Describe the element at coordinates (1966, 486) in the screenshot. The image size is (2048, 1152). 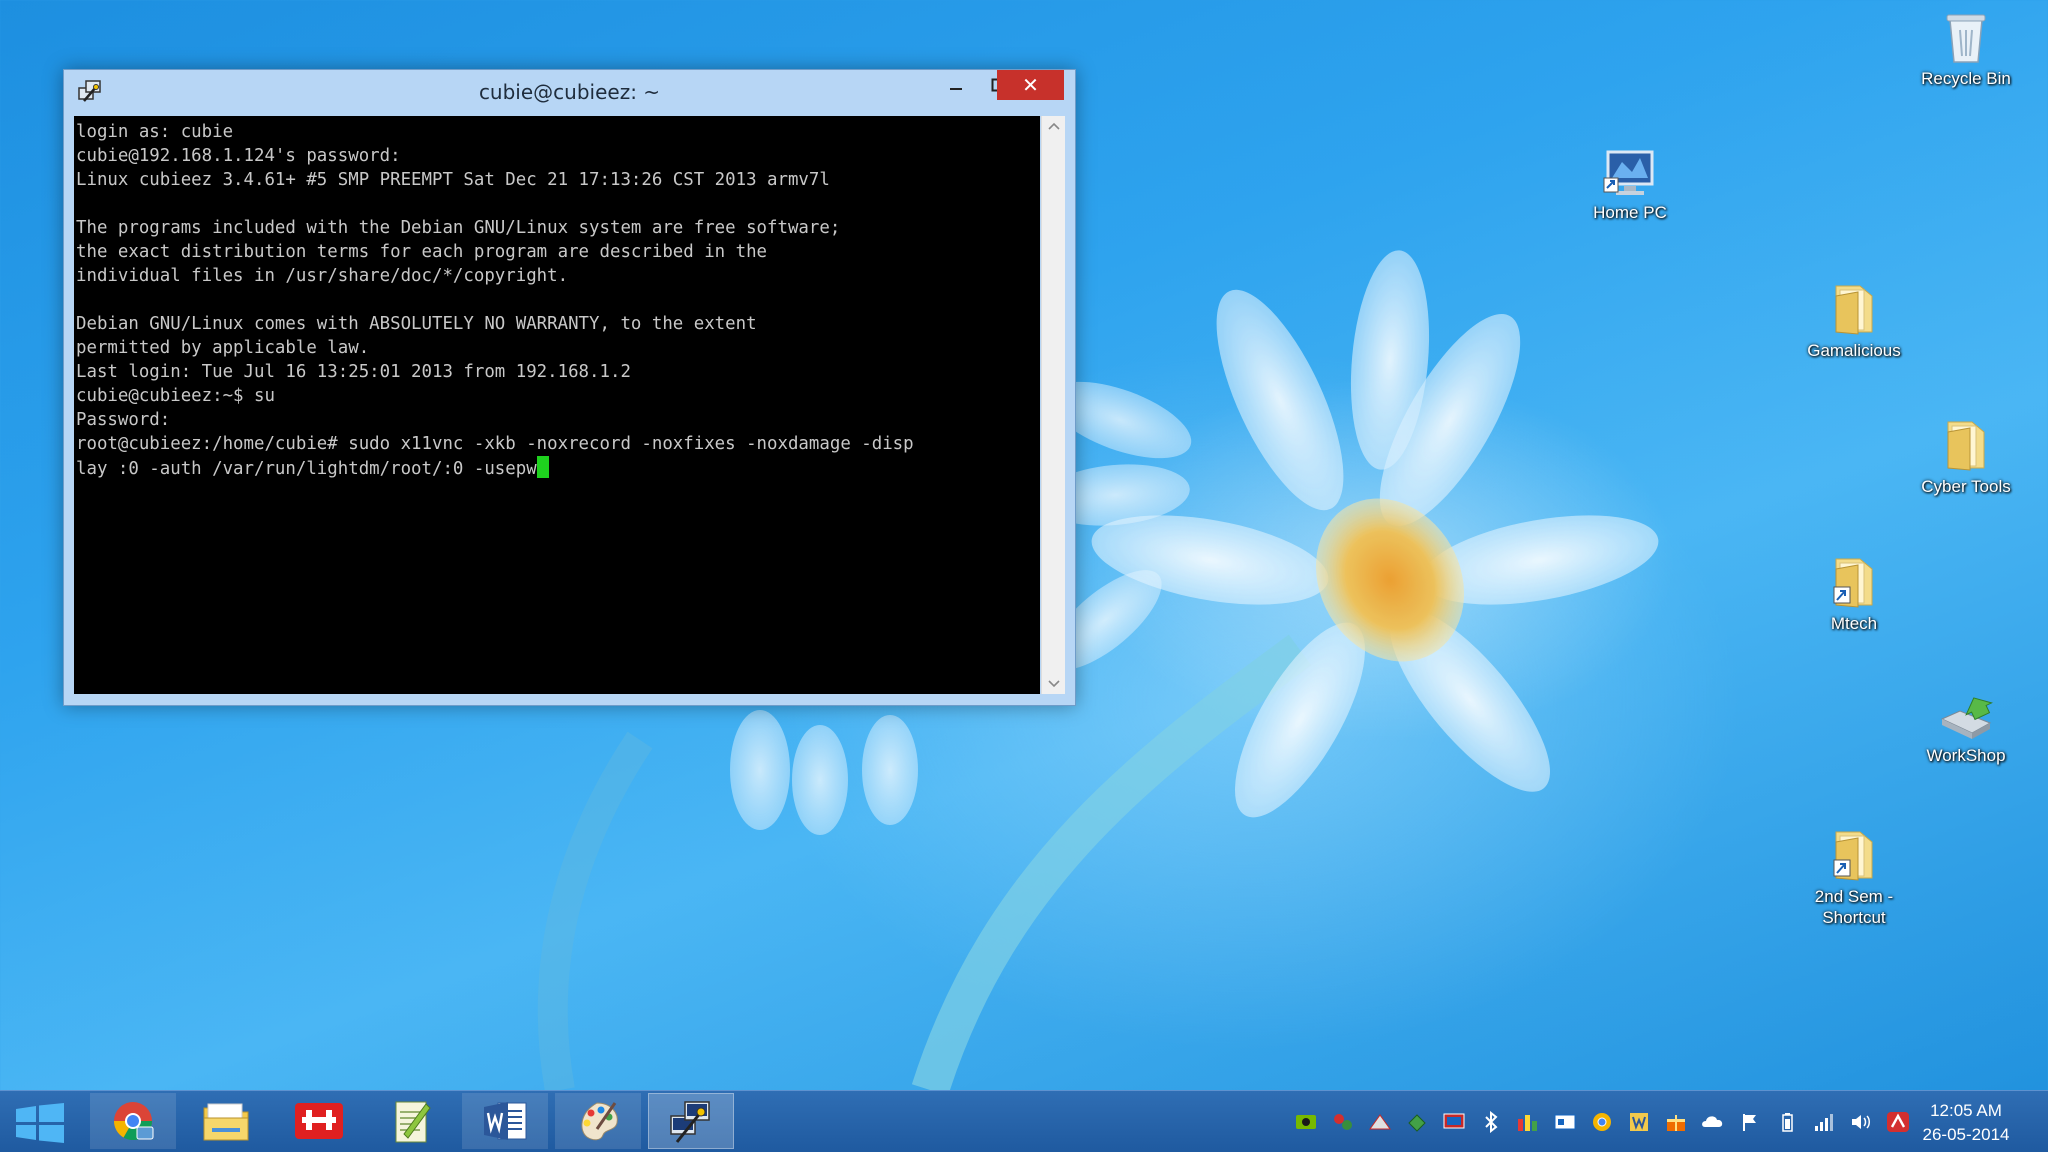
I see `desktop-icon-label: Cyber Tools` at that location.